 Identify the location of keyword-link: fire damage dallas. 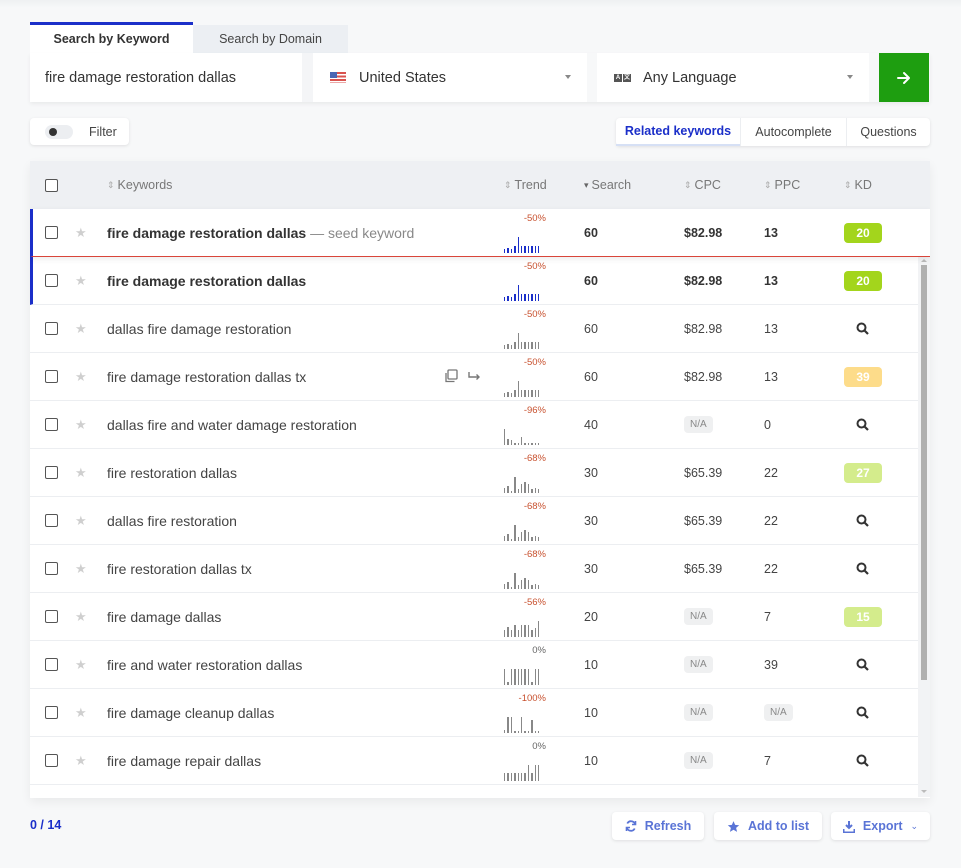
(164, 617).